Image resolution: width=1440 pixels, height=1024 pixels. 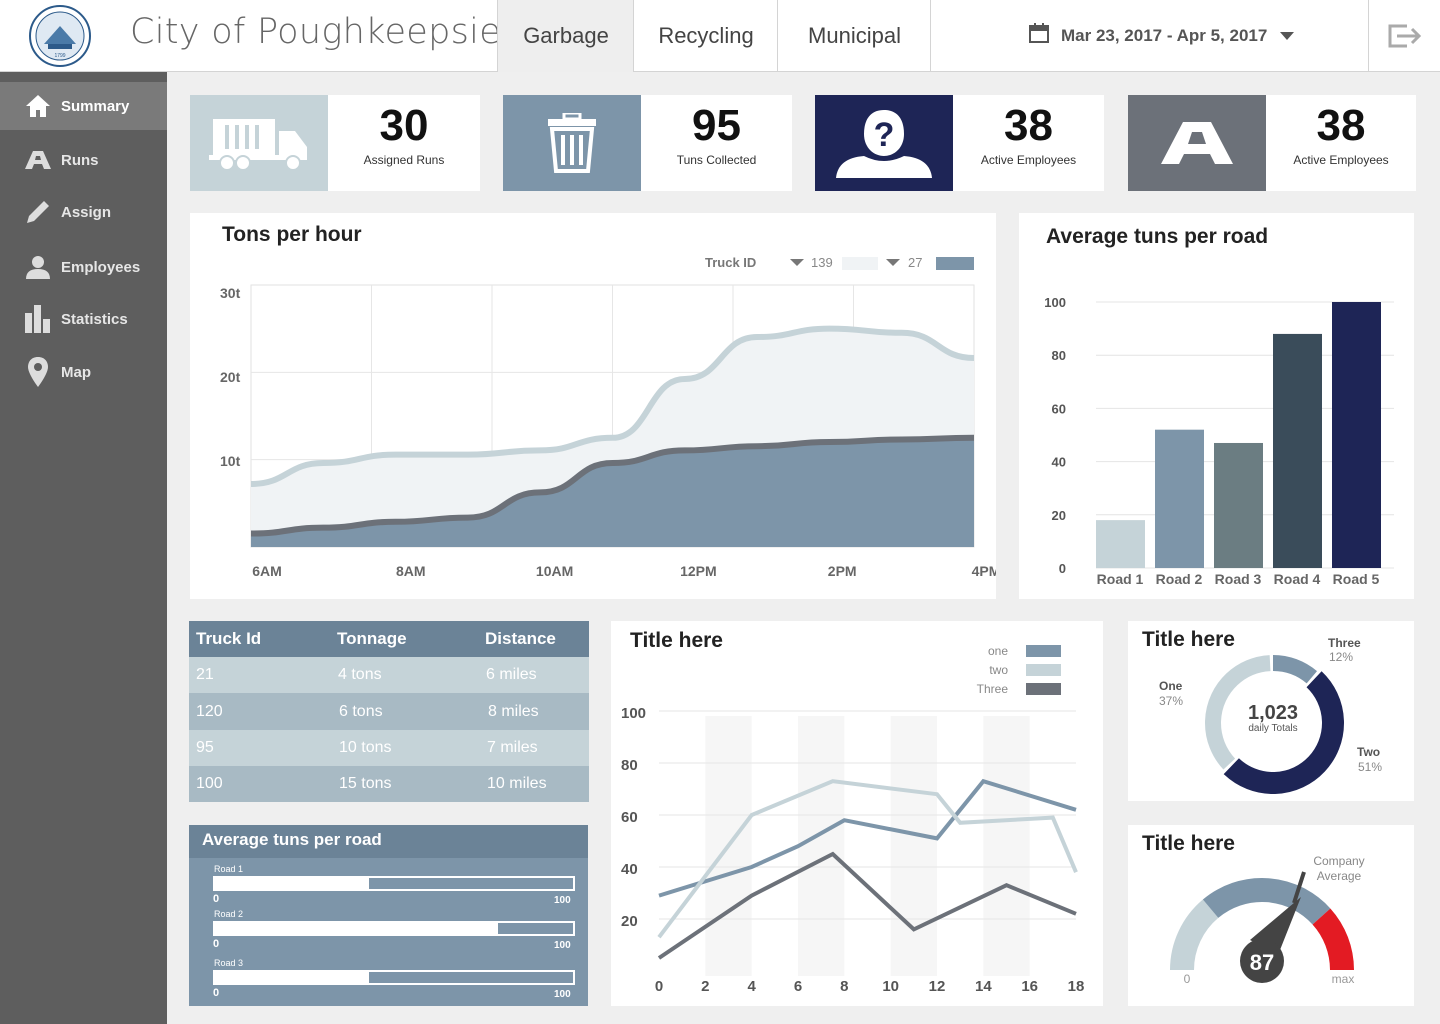 I want to click on road-label: Road 2, so click(x=229, y=914).